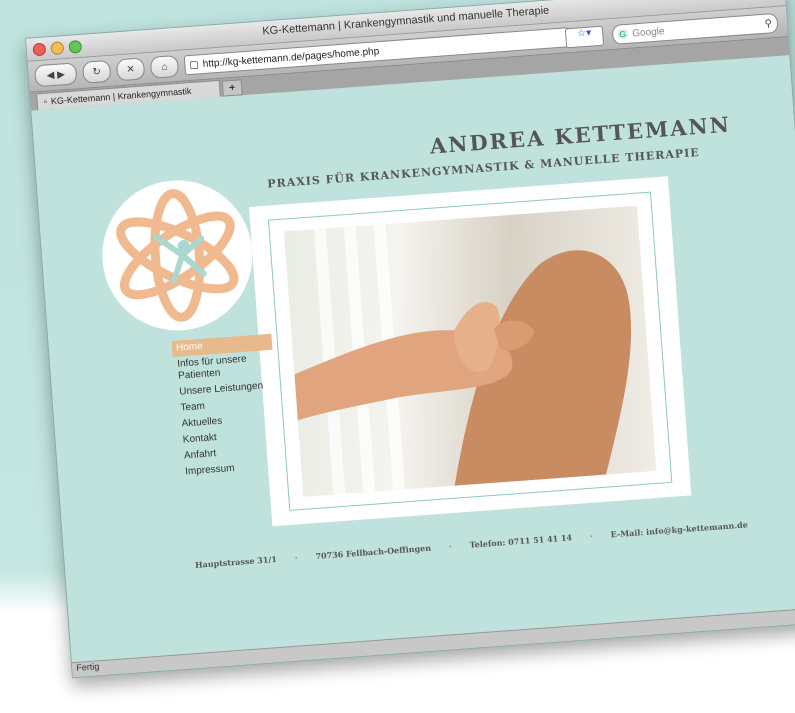 The height and width of the screenshot is (713, 795). I want to click on home-button: ⌂, so click(164, 66).